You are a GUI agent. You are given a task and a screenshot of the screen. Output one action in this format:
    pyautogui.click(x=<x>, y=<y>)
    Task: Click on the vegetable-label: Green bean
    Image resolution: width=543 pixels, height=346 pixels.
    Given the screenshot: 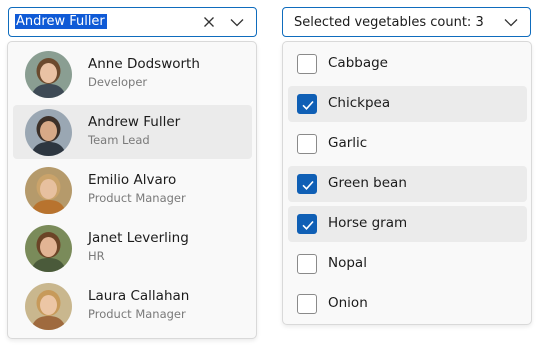 What is the action you would take?
    pyautogui.click(x=367, y=183)
    